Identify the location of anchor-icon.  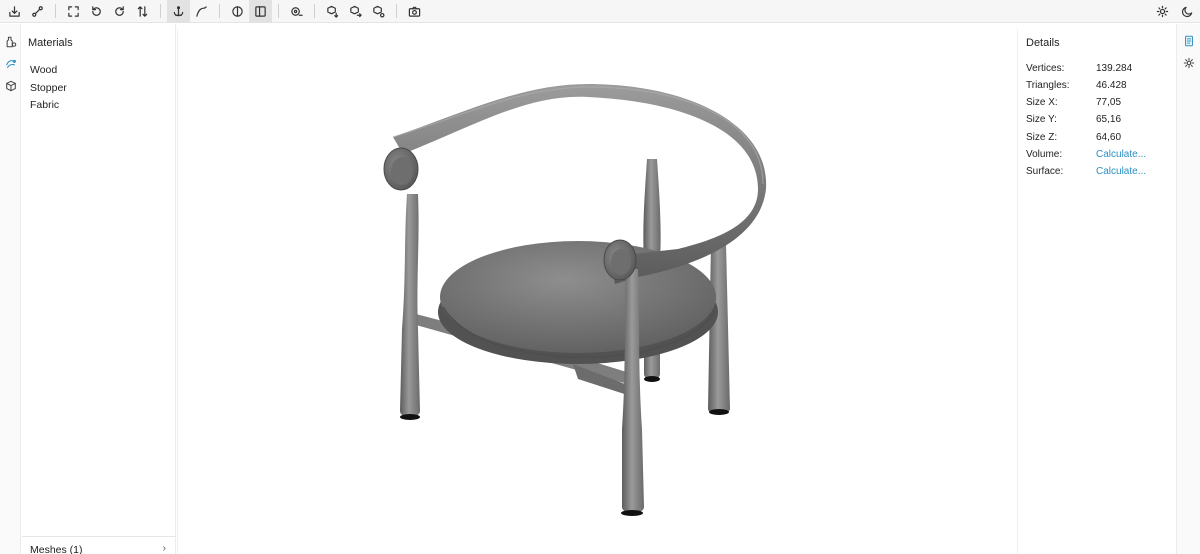
(178, 11).